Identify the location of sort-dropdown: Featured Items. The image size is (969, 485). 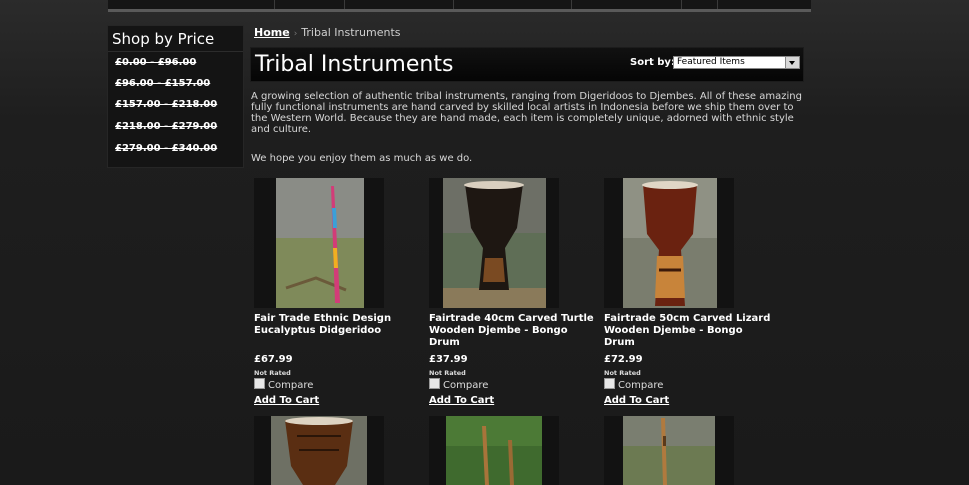
(736, 62).